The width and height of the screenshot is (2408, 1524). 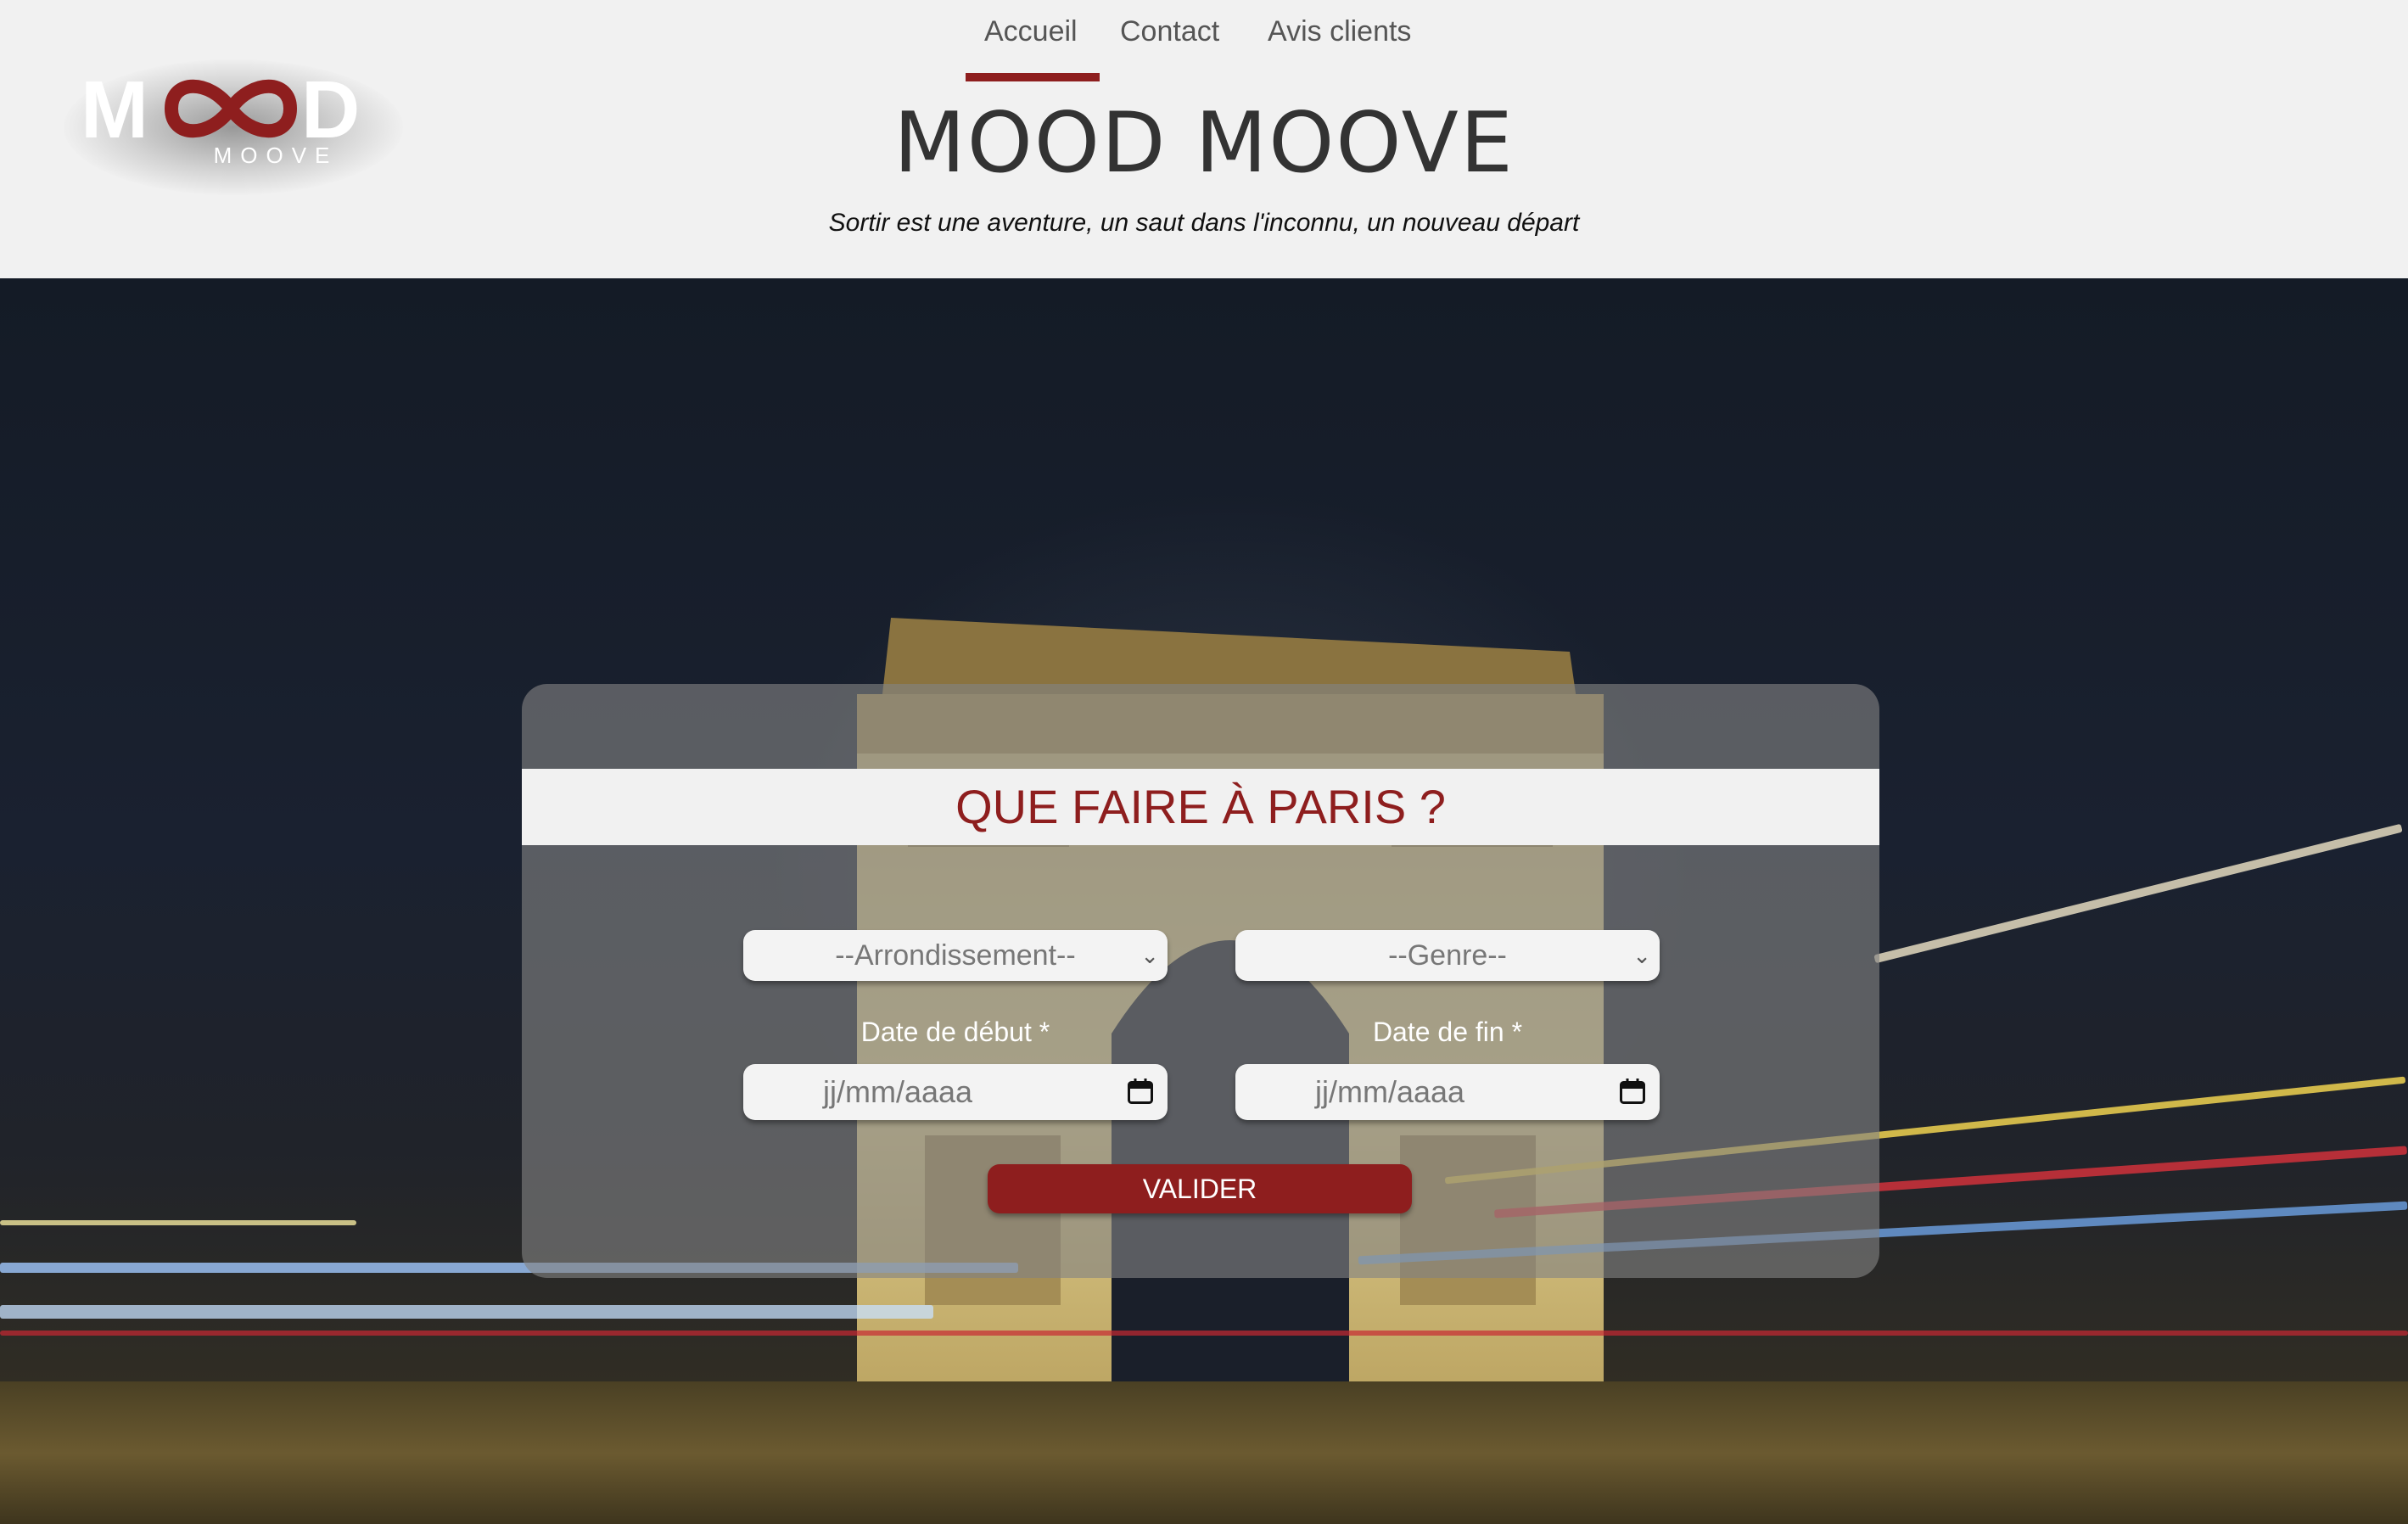 I want to click on genre-select-value: --Genre--, so click(x=1447, y=956).